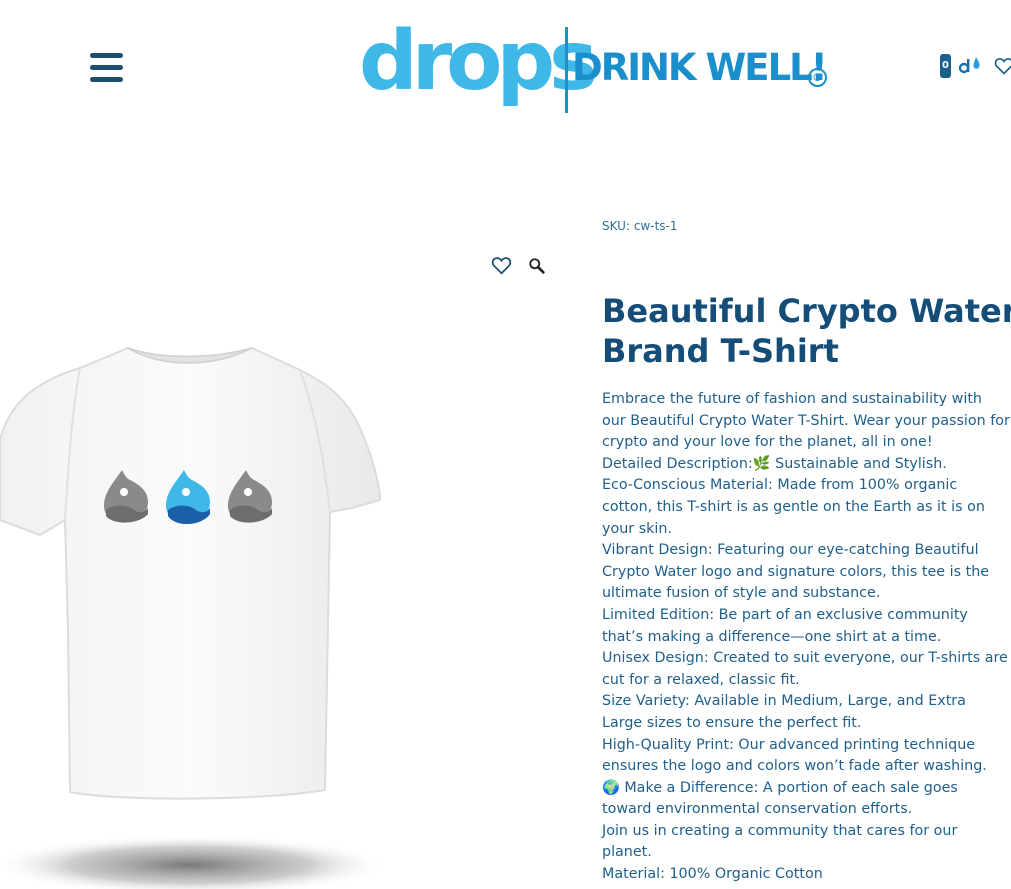 The image size is (1011, 889). What do you see at coordinates (700, 67) in the screenshot?
I see `logo-tagline: DRINK WELL!` at bounding box center [700, 67].